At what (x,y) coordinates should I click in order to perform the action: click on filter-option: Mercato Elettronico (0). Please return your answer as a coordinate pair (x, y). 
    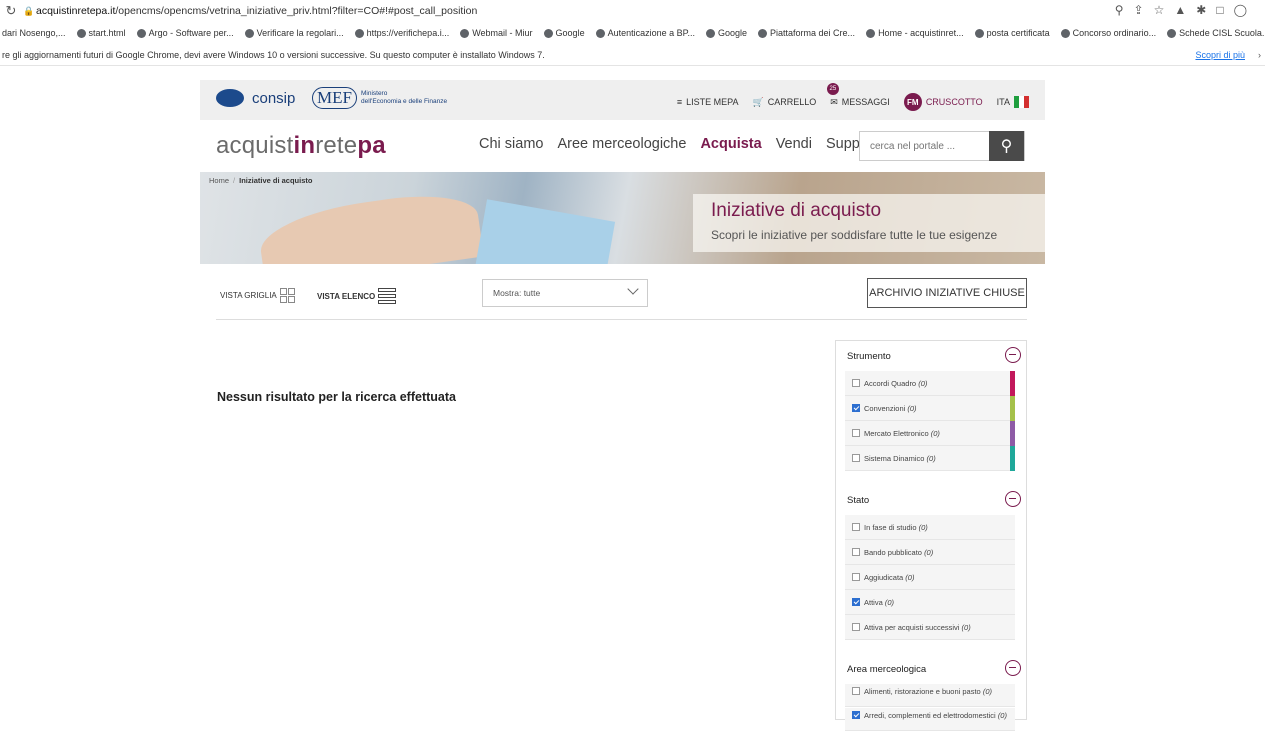
    Looking at the image, I should click on (930, 433).